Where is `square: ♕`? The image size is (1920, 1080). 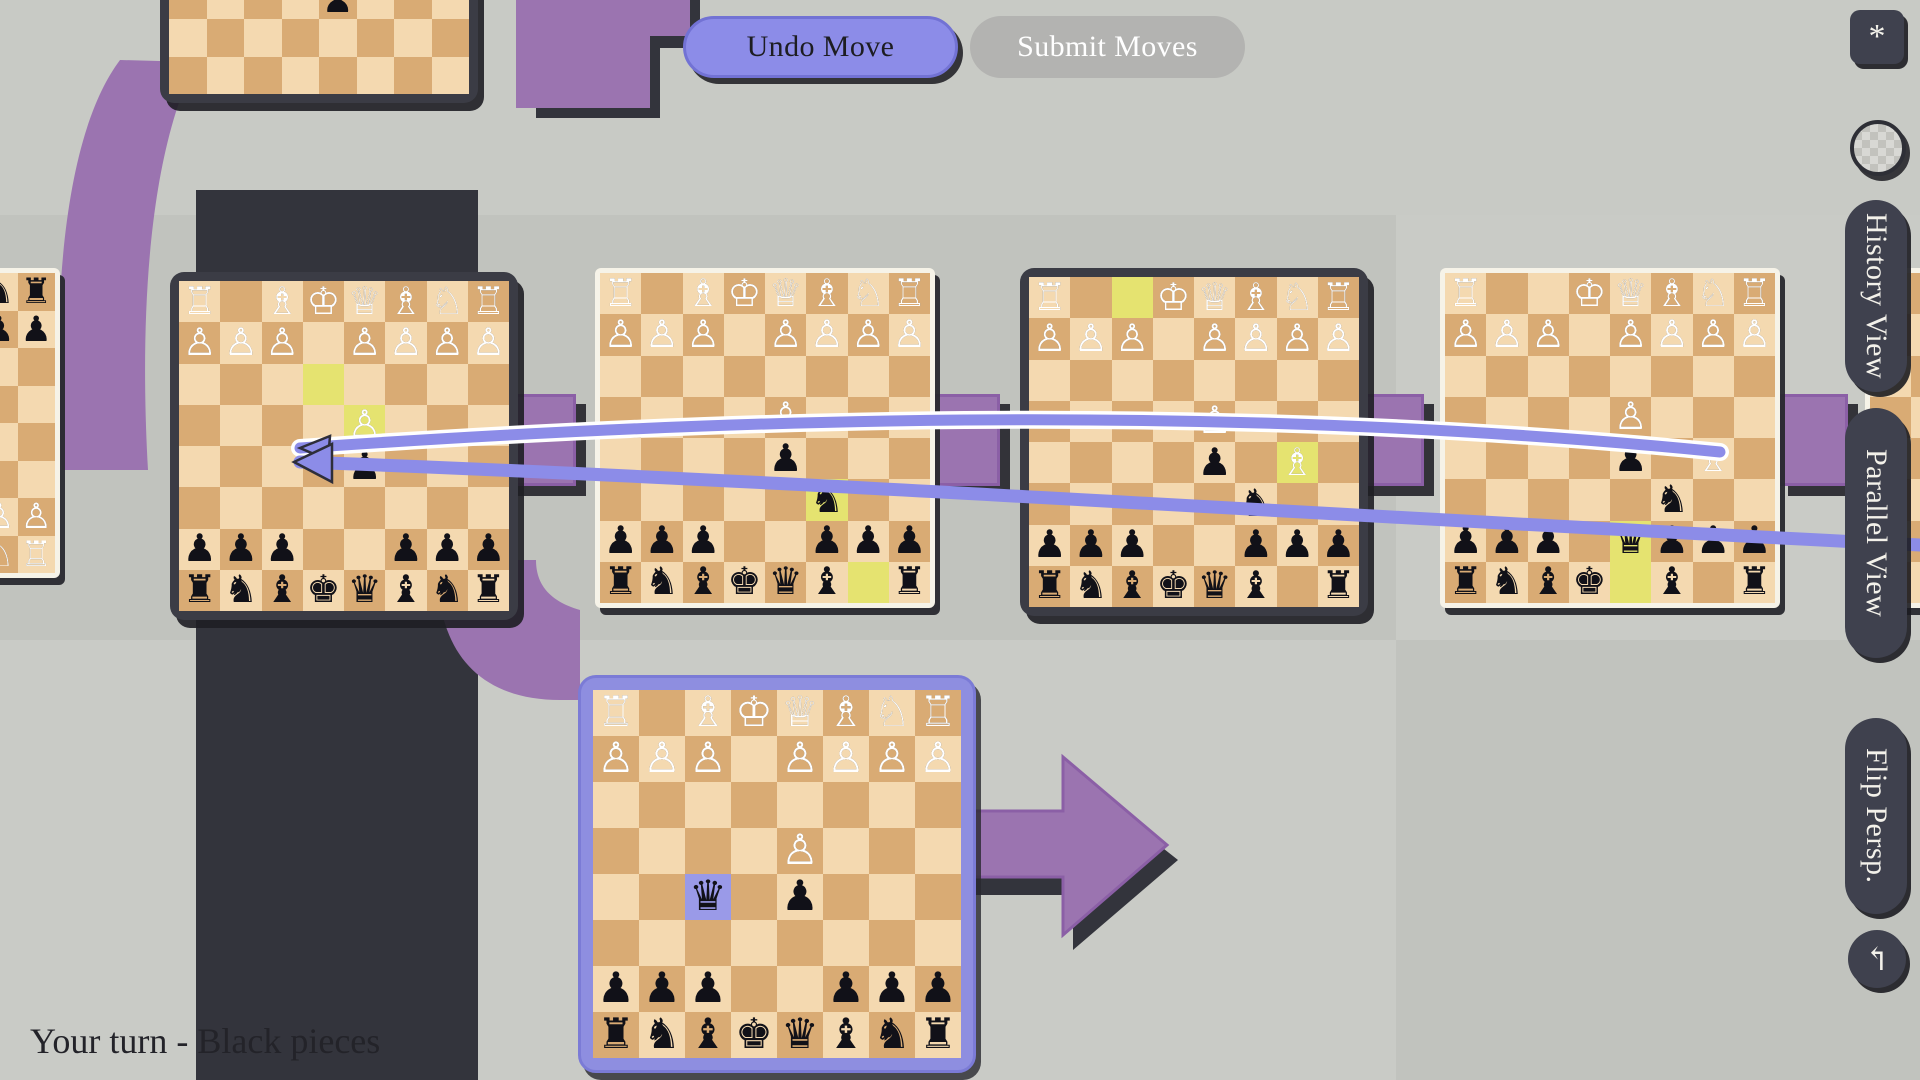 square: ♕ is located at coordinates (786, 294).